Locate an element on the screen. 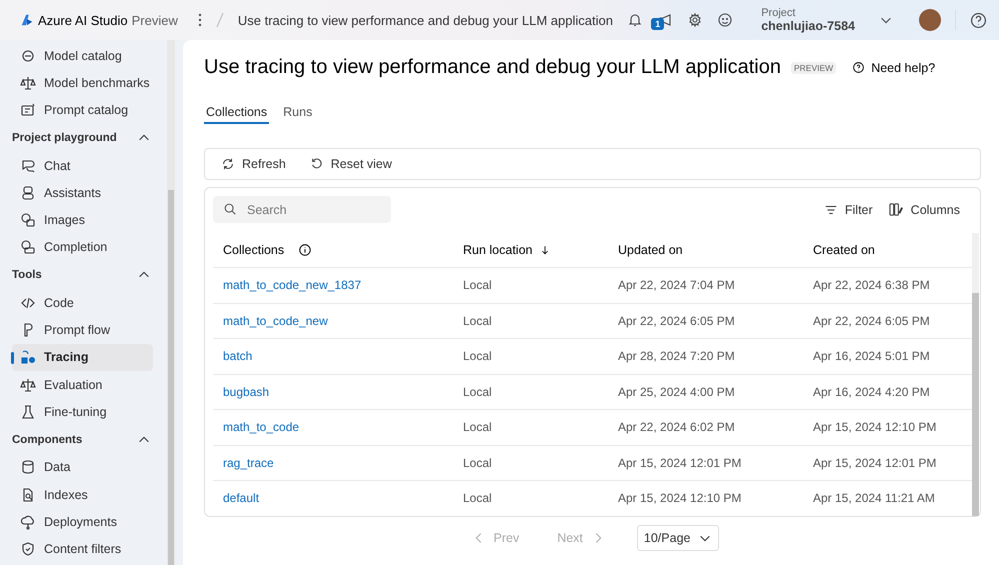 The image size is (999, 565). table-cell: Apr 15, 2024 11:21 AM is located at coordinates (874, 498).